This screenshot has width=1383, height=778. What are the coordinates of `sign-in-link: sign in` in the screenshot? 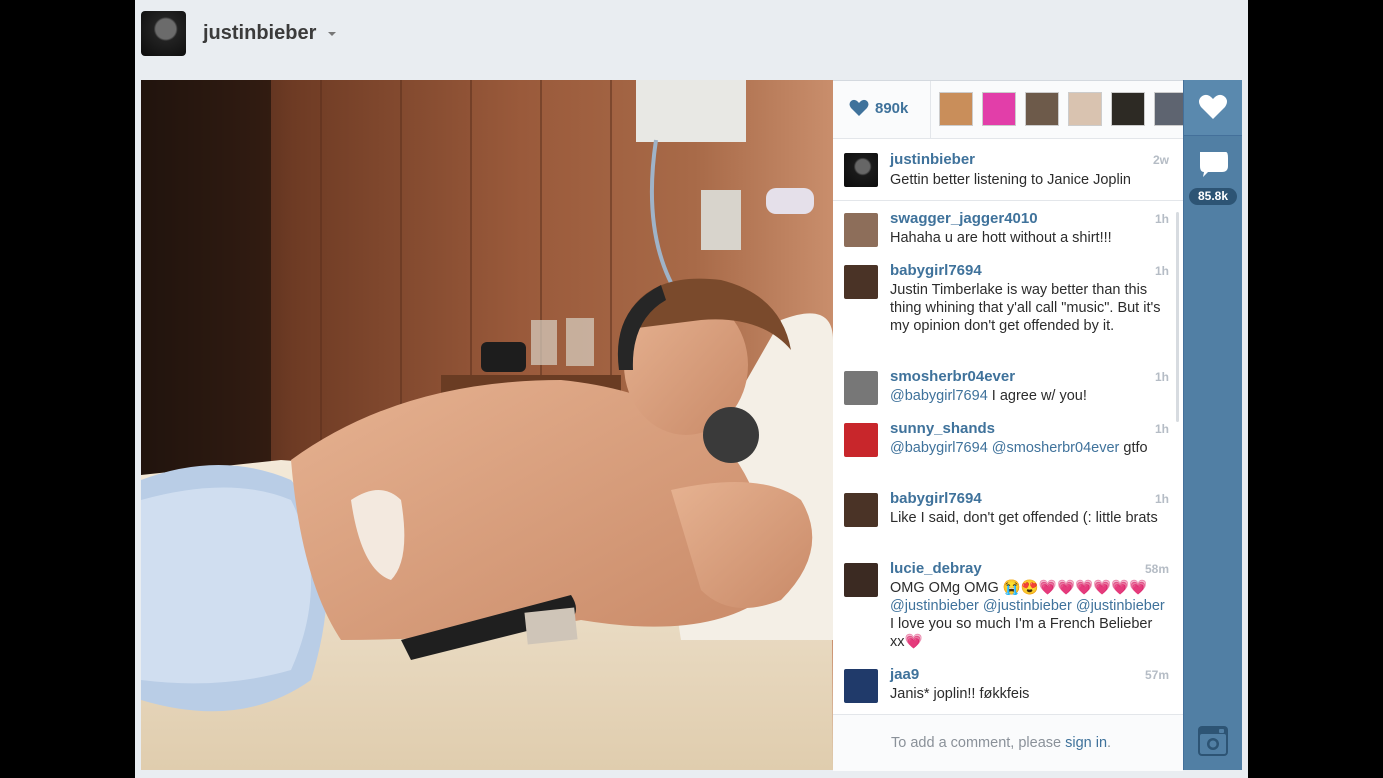 It's located at (1086, 743).